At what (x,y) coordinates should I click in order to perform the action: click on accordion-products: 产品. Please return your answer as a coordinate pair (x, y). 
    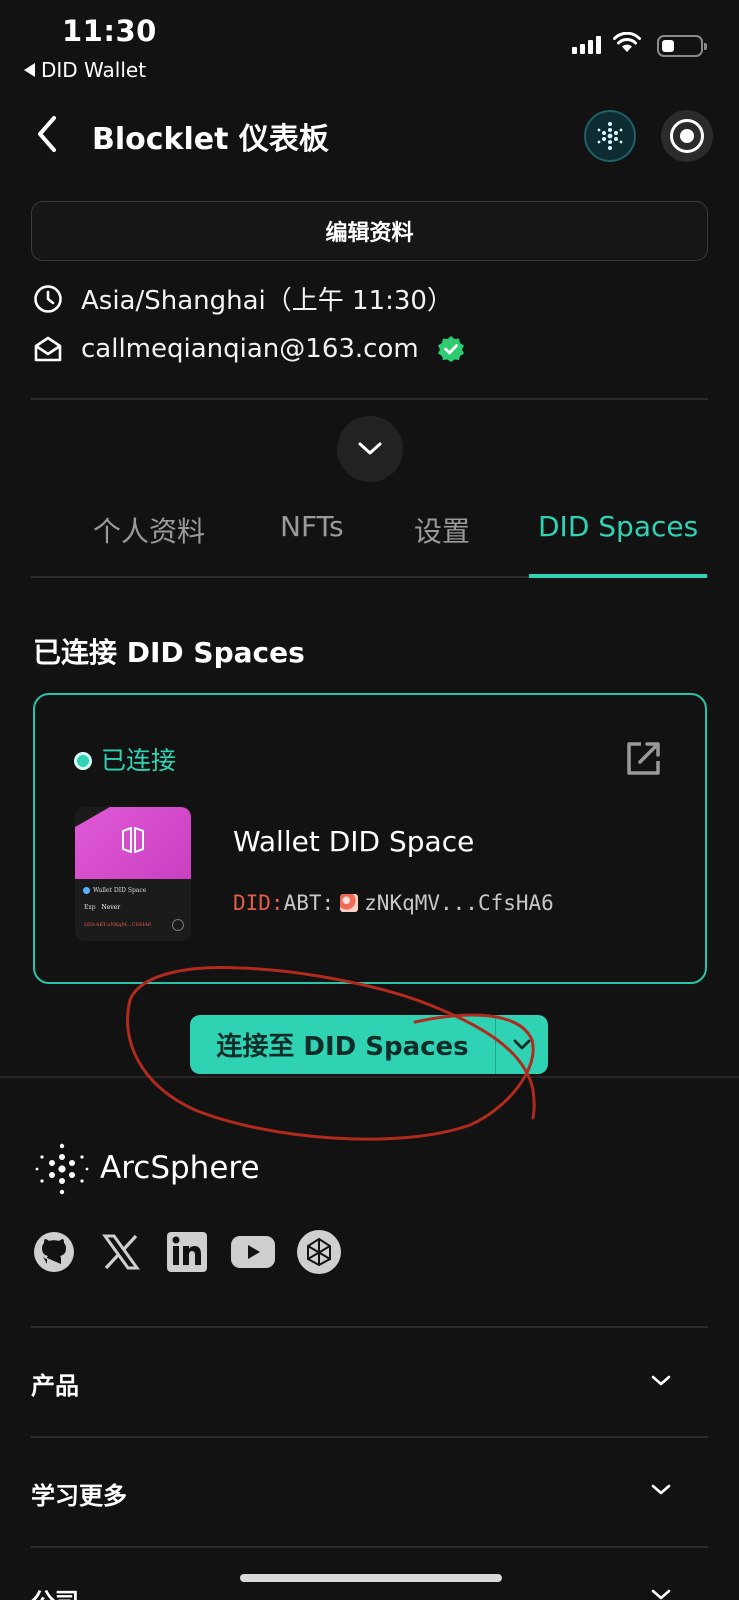
    Looking at the image, I should click on (55, 1383).